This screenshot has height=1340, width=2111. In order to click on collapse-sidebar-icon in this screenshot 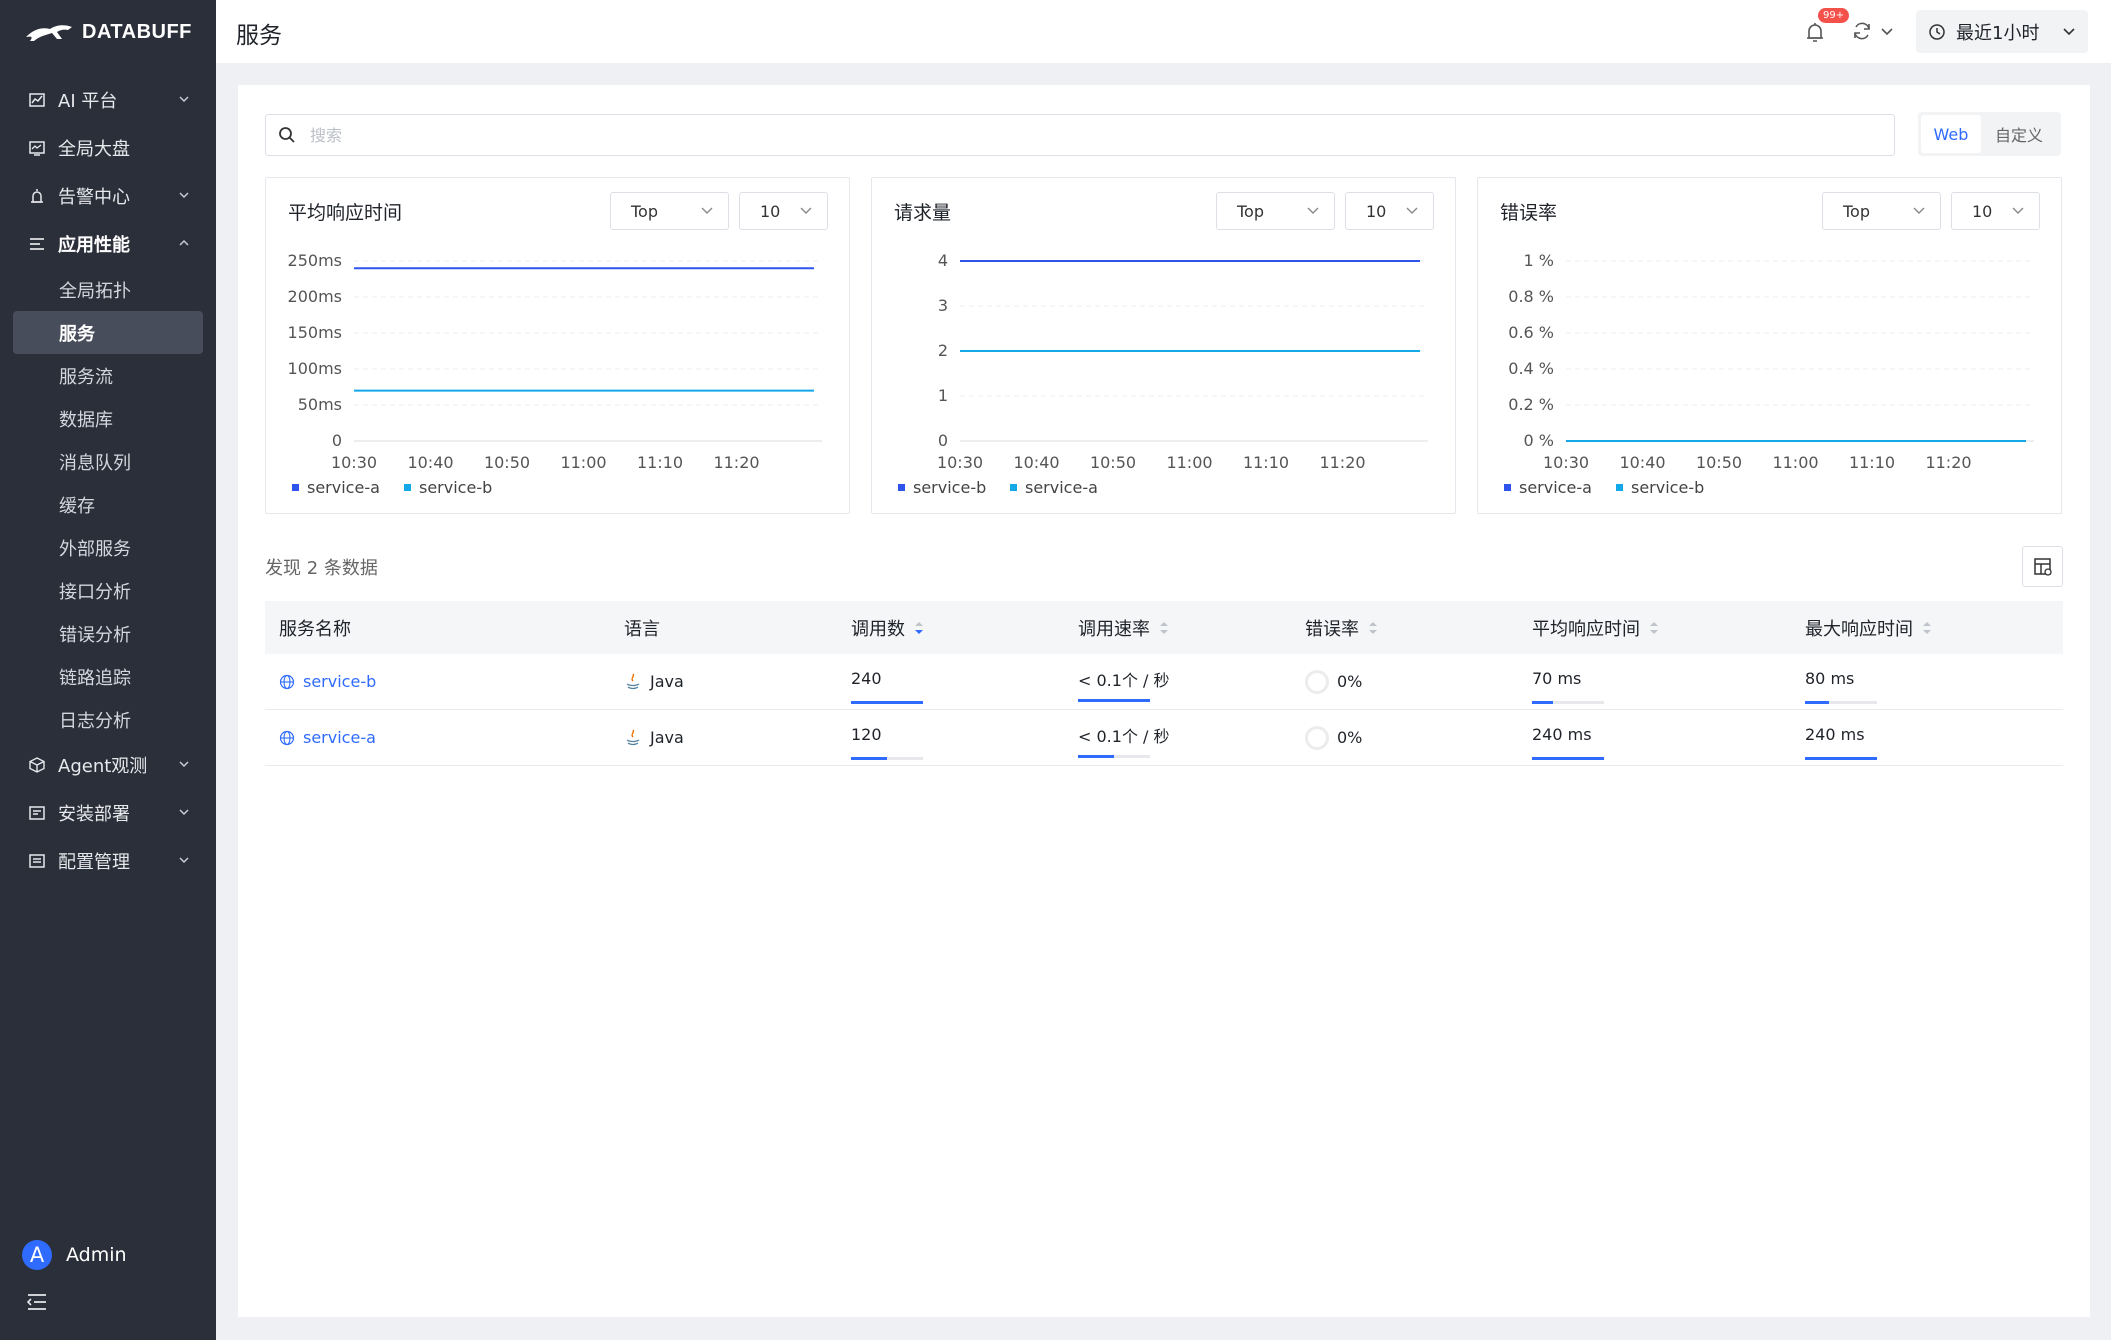, I will do `click(37, 1302)`.